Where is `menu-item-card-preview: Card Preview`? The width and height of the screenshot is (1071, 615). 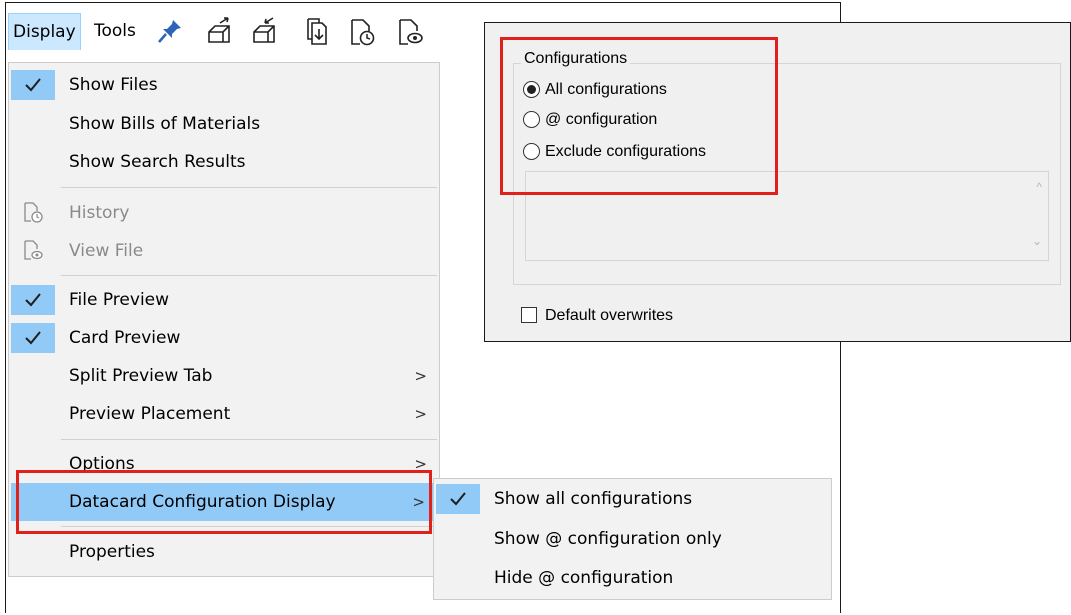 menu-item-card-preview: Card Preview is located at coordinates (224, 338).